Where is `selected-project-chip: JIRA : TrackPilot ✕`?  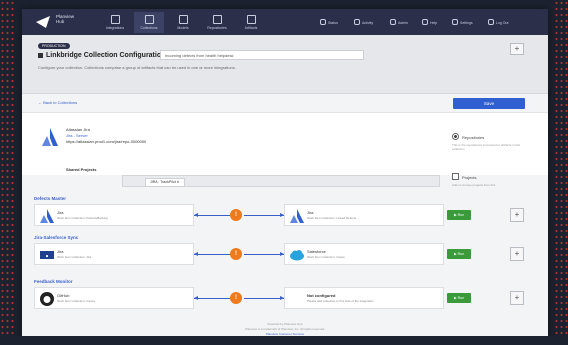
selected-project-chip: JIRA : TrackPilot ✕ is located at coordinates (165, 182).